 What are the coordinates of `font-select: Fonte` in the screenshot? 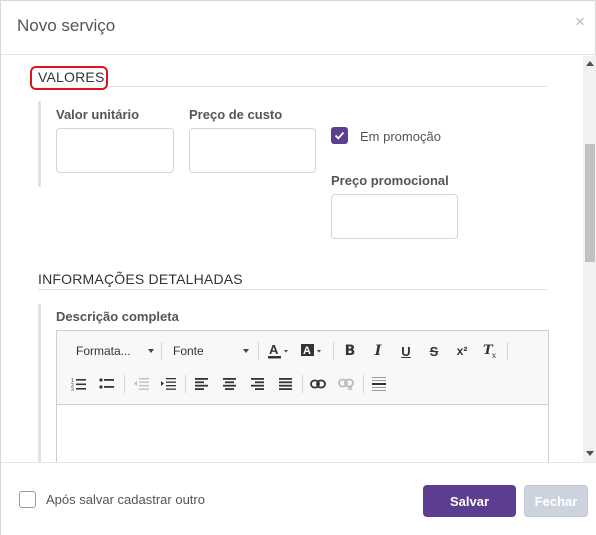 It's located at (211, 351).